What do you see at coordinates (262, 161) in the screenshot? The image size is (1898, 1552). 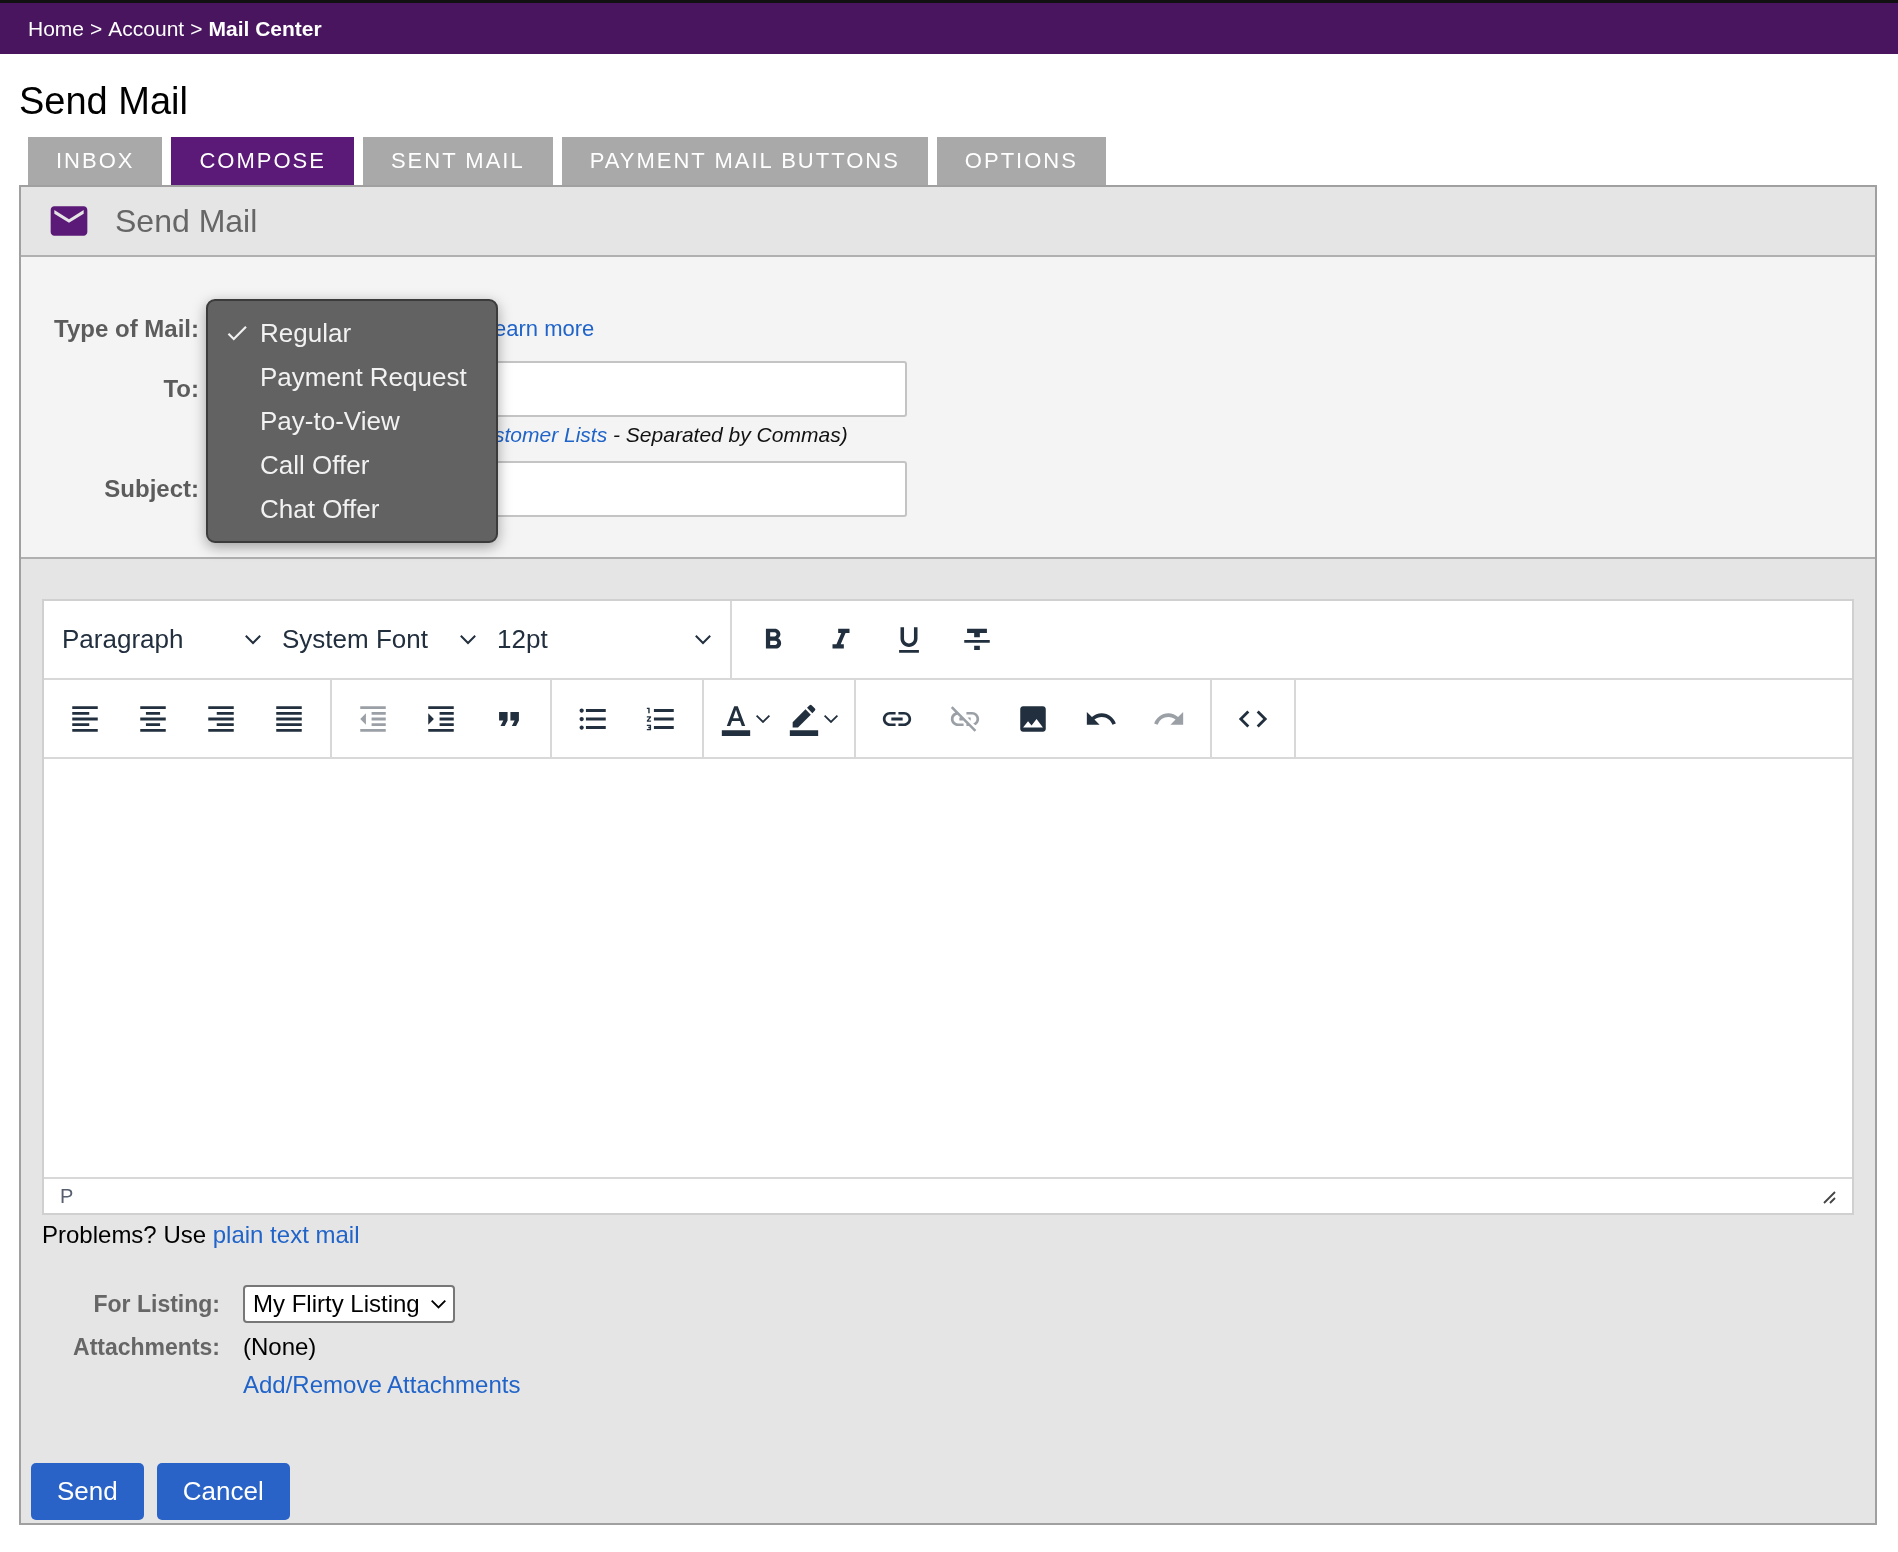 I see `tab: COMPOSE` at bounding box center [262, 161].